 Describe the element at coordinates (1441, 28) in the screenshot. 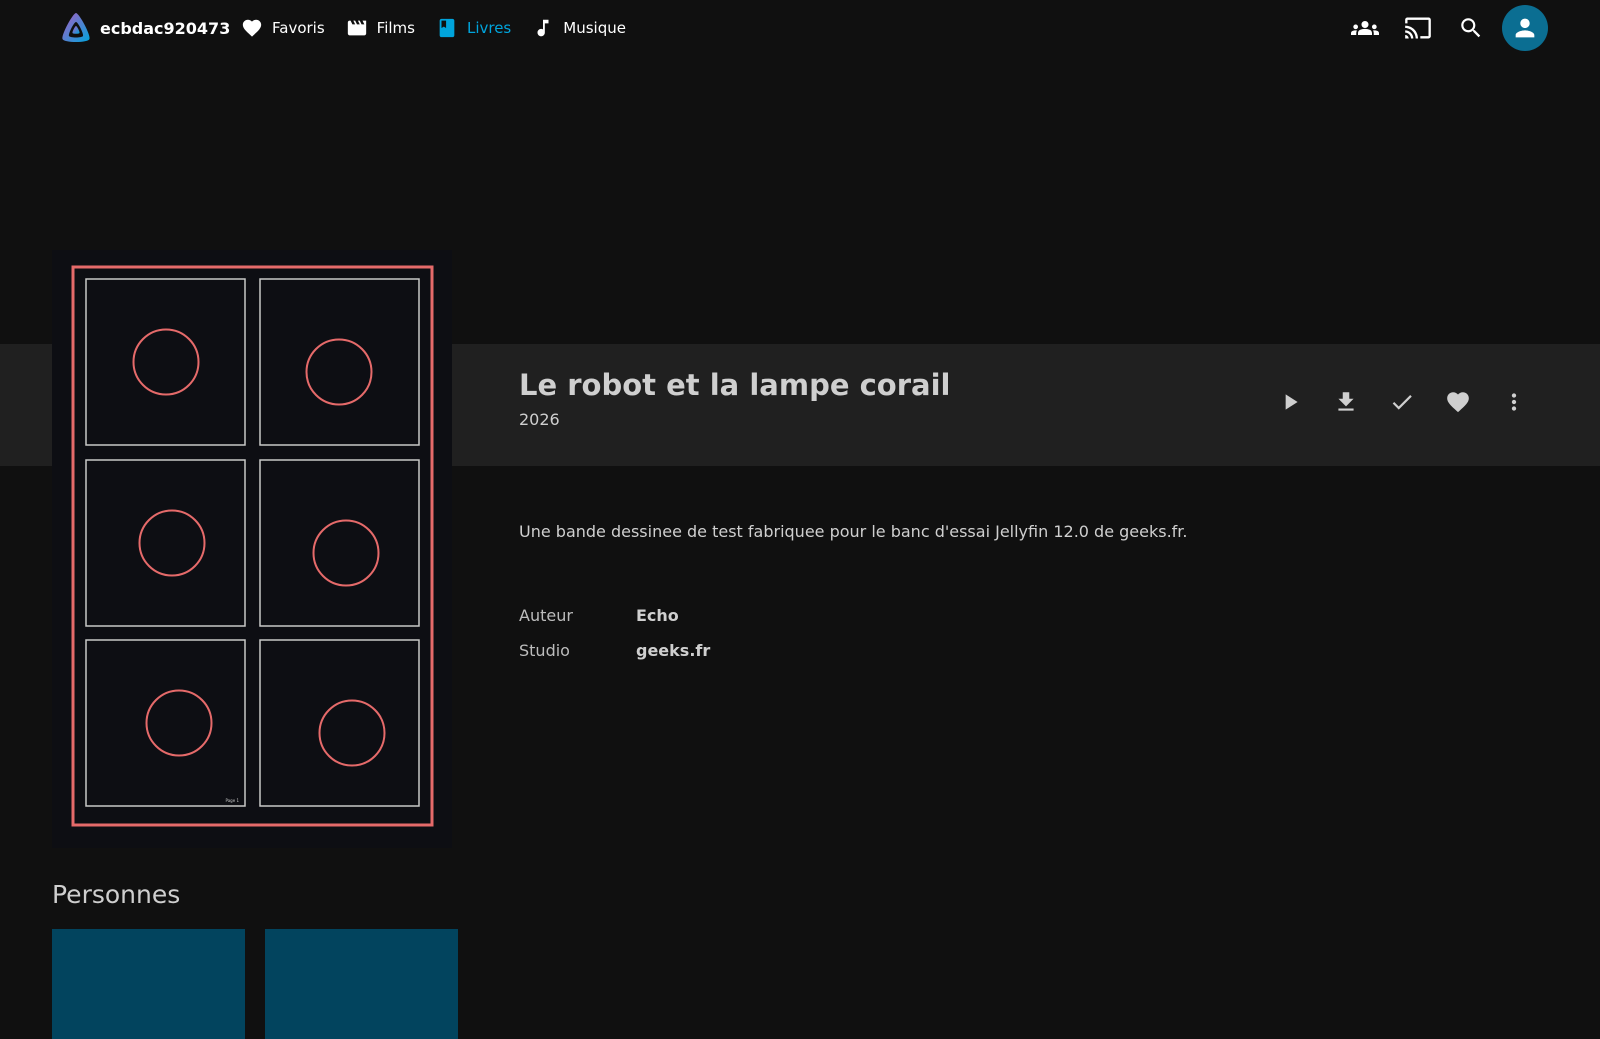

I see `header-actions` at that location.